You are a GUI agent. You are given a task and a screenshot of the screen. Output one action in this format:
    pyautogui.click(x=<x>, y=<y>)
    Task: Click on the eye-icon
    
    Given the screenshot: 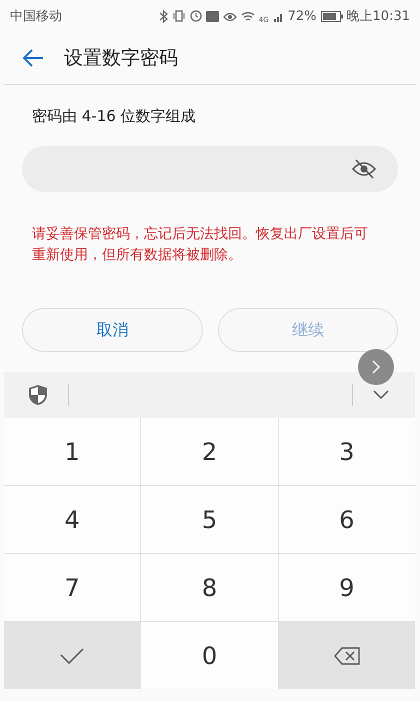 What is the action you would take?
    pyautogui.click(x=229, y=16)
    